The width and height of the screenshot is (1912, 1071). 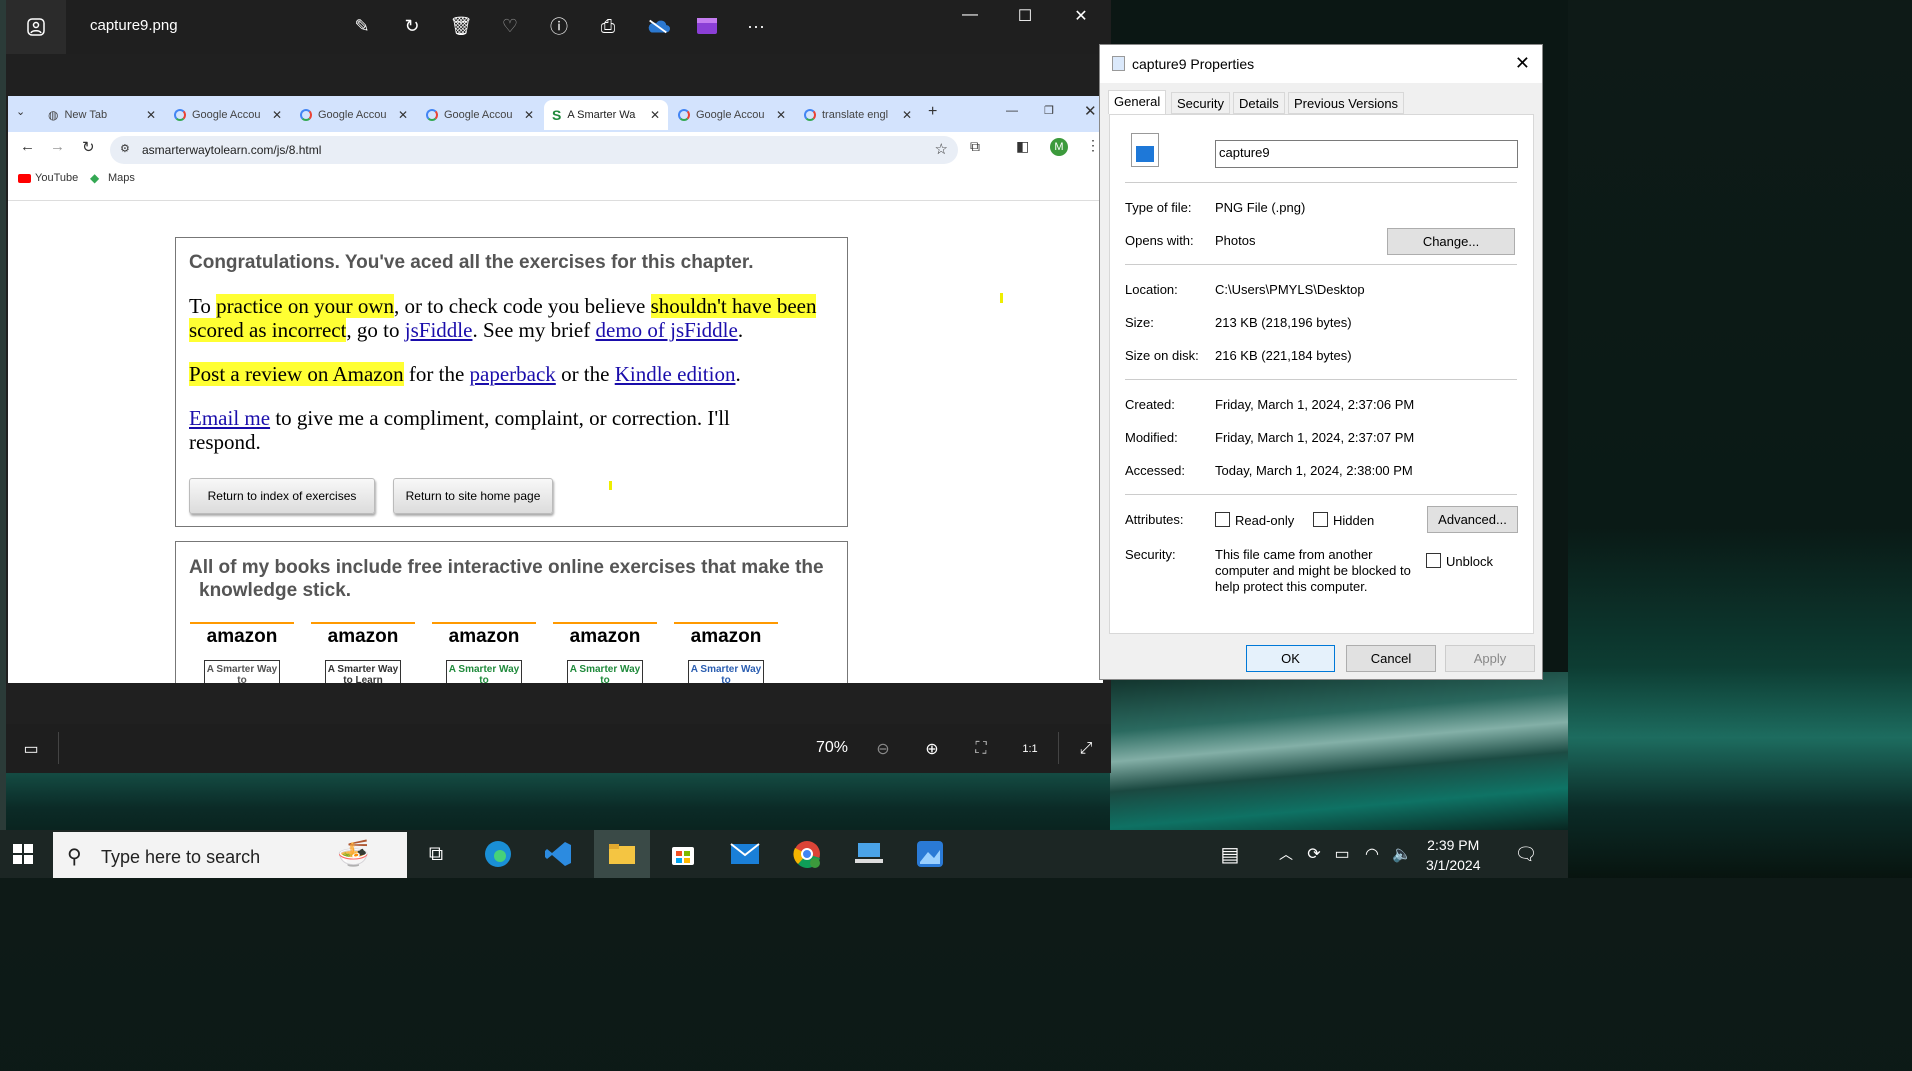 What do you see at coordinates (480, 115) in the screenshot?
I see `tab-google-account-3: Google Accou ✕` at bounding box center [480, 115].